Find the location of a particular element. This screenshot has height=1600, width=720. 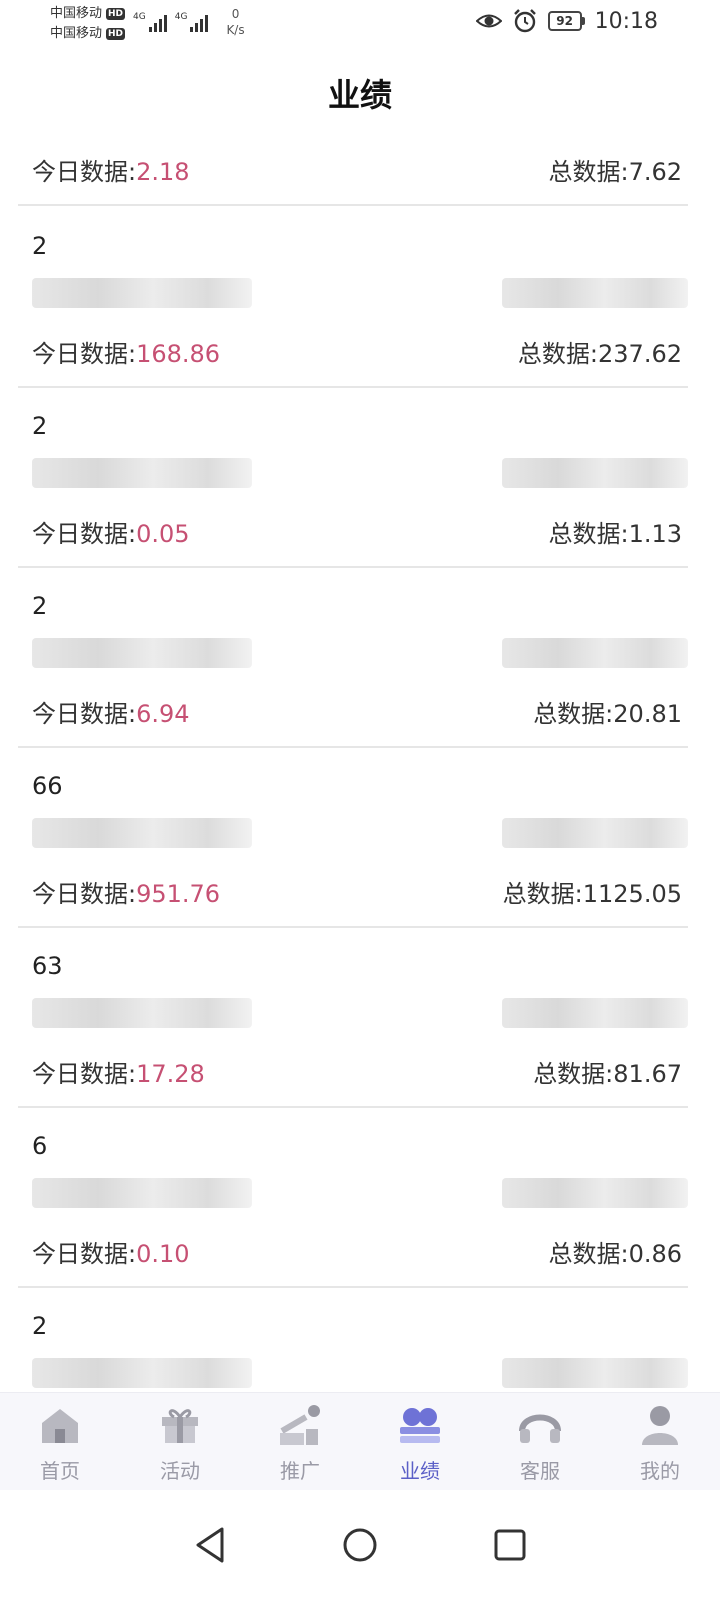

total-data: 总数据:20.81 is located at coordinates (607, 711).